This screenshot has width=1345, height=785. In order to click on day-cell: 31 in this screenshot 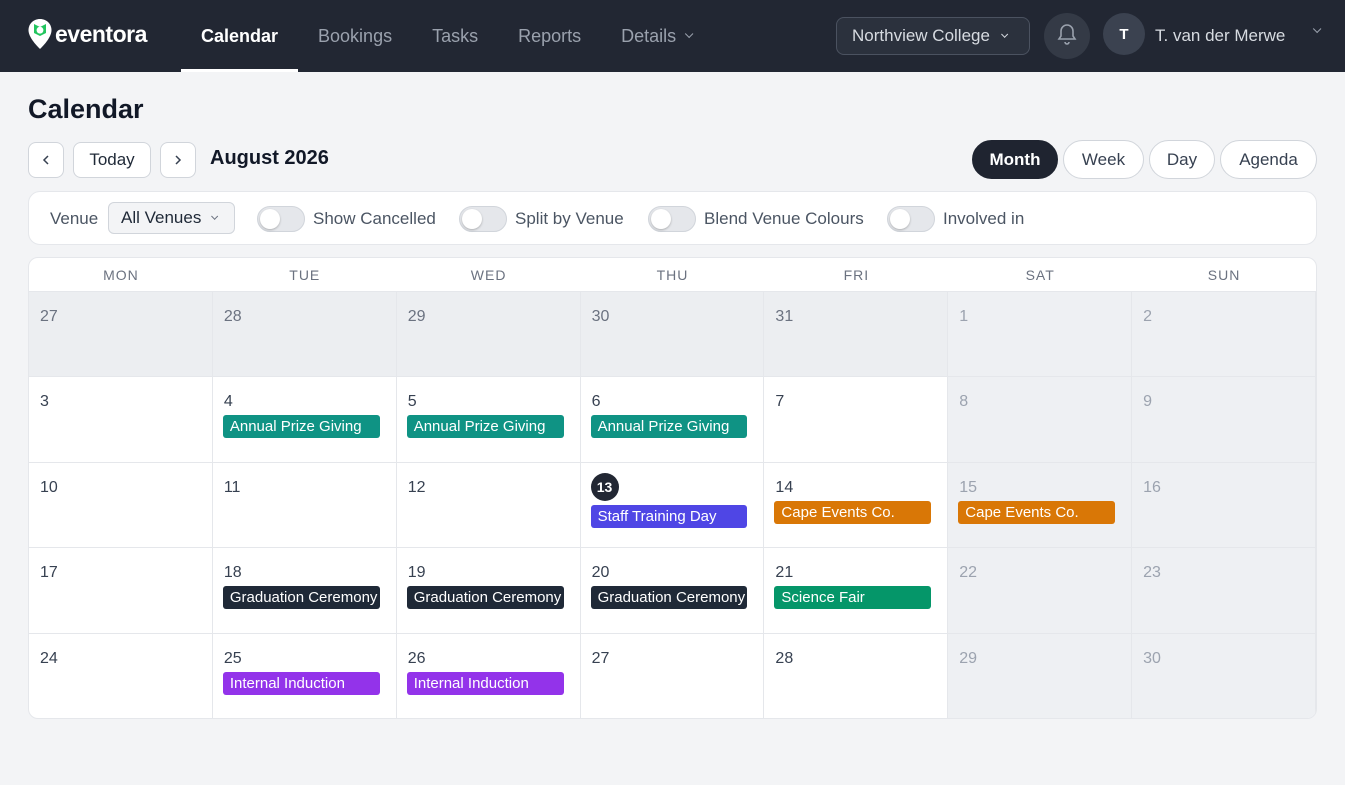, I will do `click(856, 335)`.